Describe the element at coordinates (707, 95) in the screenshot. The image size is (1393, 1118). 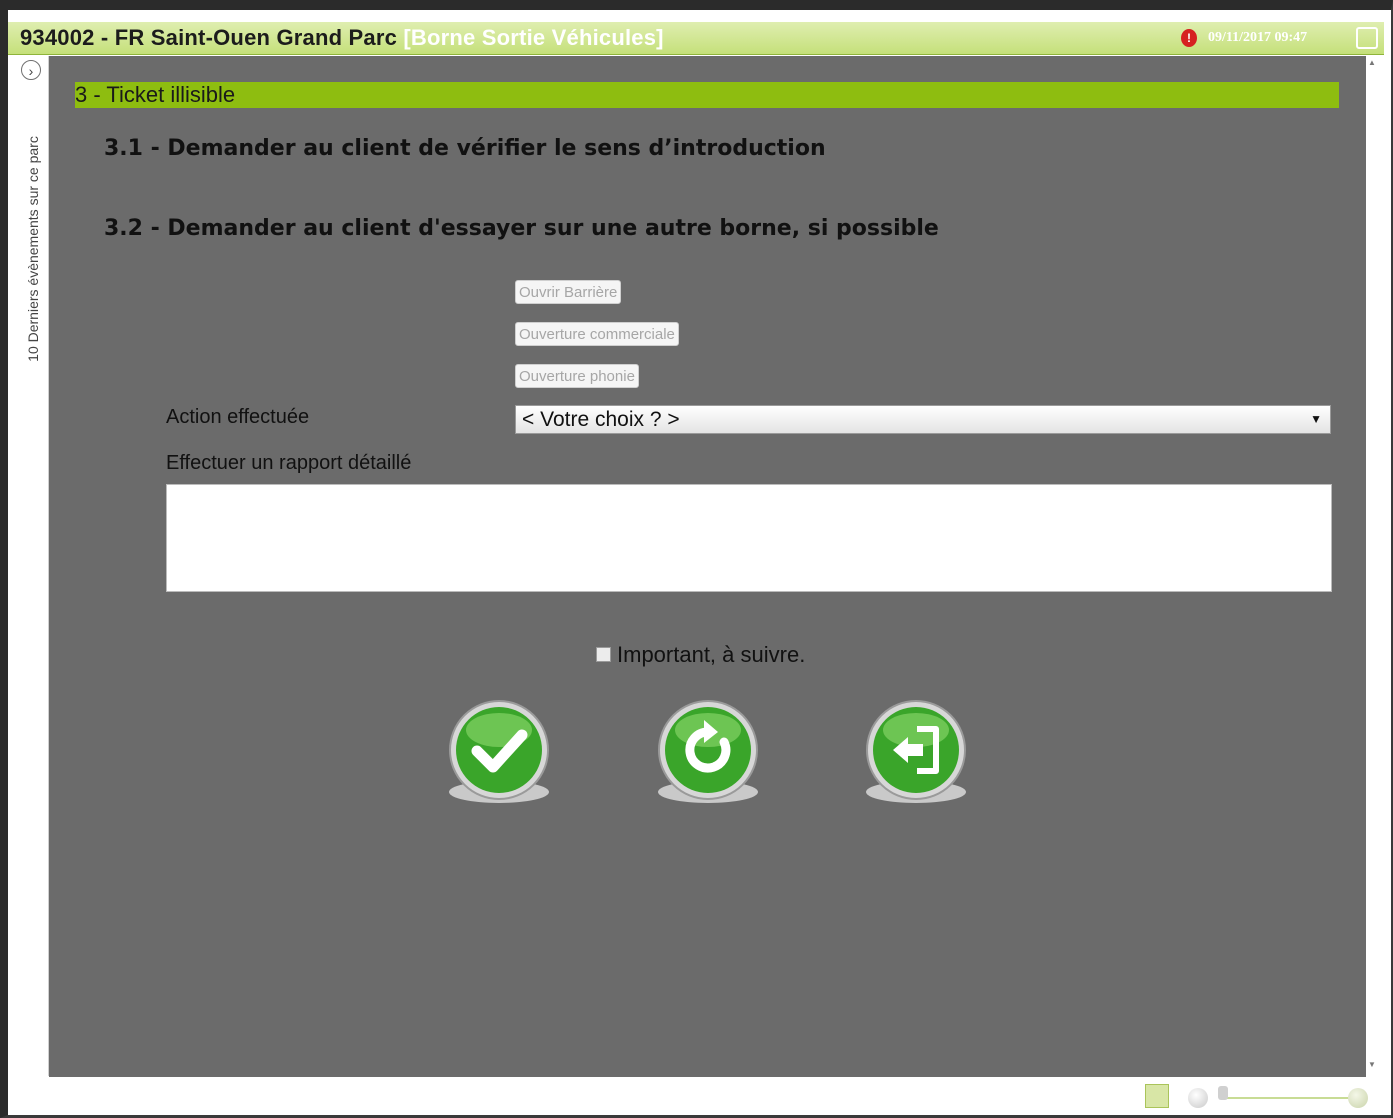
I see `section-title: 3 - Ticket illisible` at that location.